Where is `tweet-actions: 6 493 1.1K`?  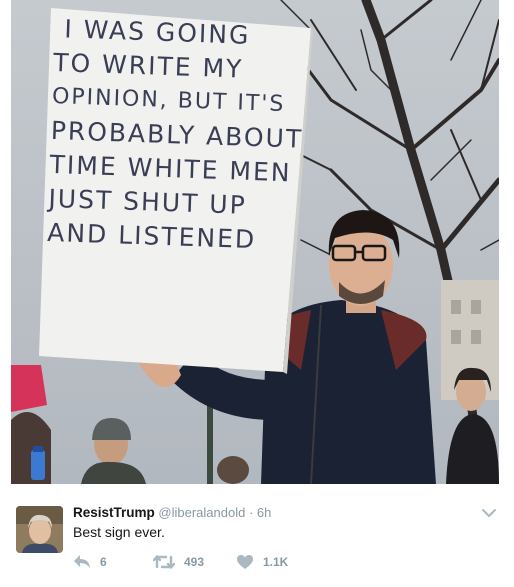 tweet-actions: 6 493 1.1K is located at coordinates (223, 562).